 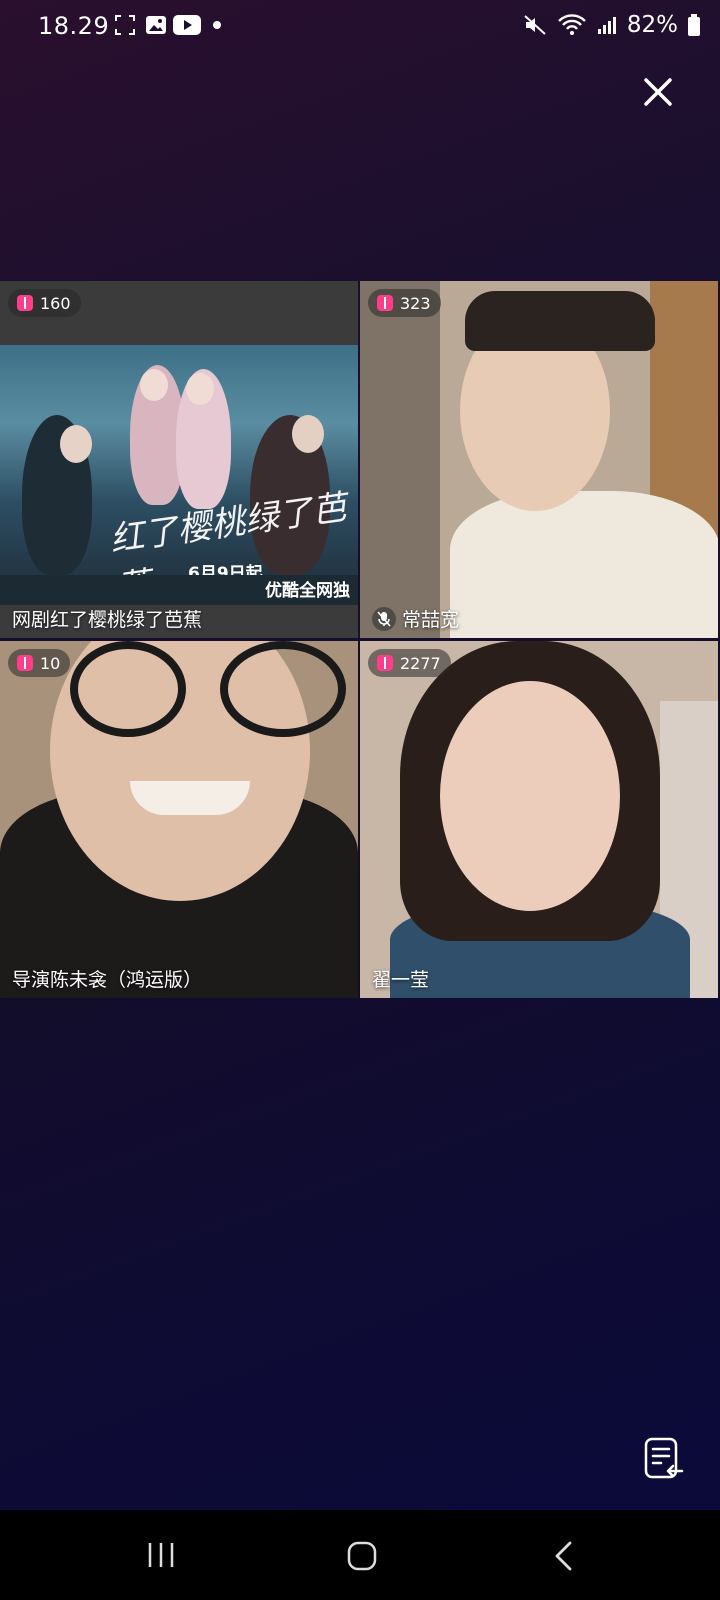 I want to click on wifi-icon, so click(x=572, y=24).